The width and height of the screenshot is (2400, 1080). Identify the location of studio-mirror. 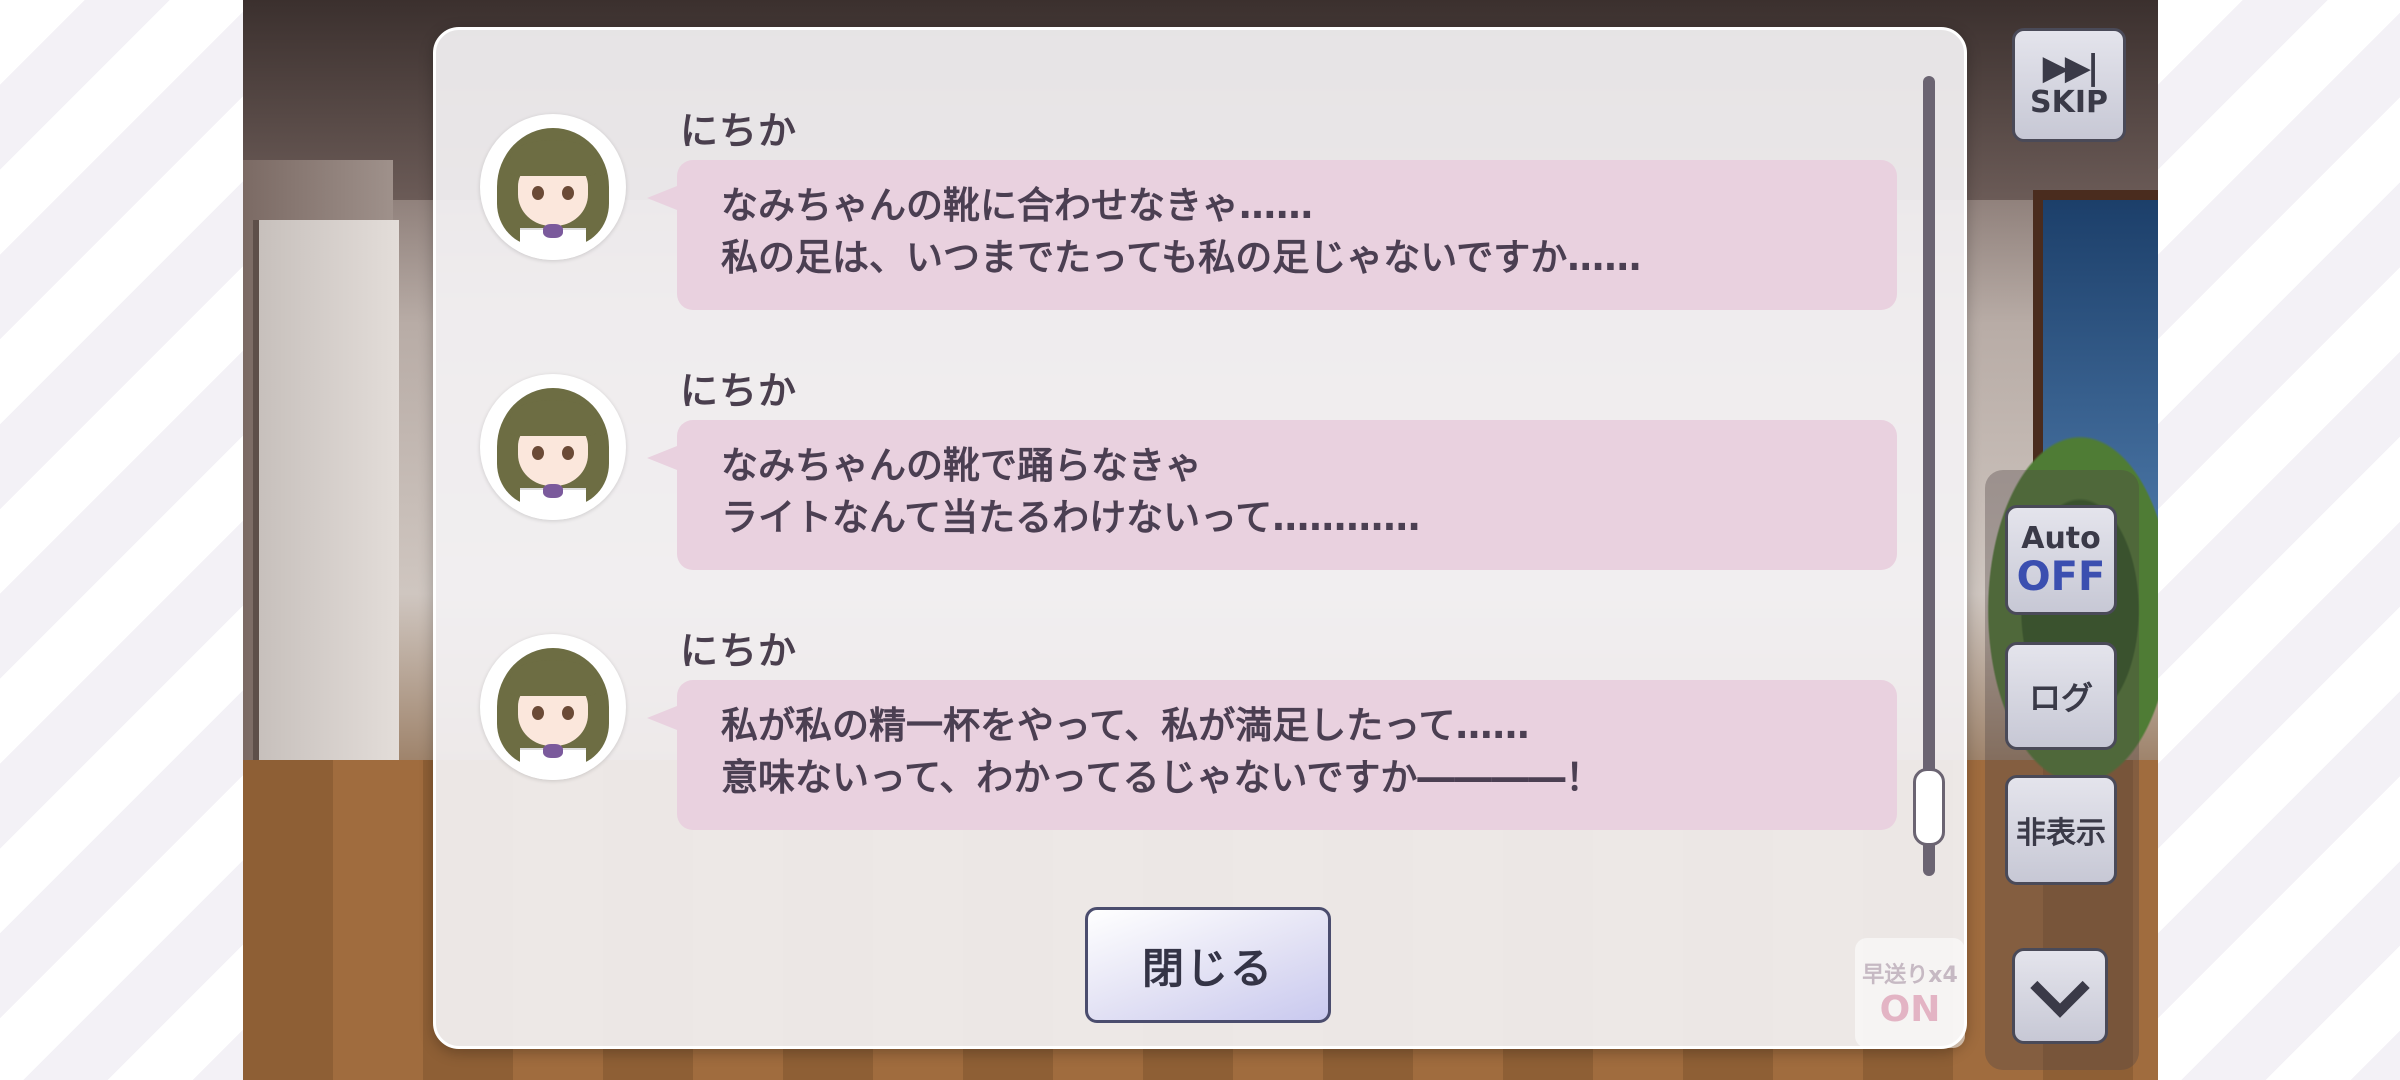
(326, 530).